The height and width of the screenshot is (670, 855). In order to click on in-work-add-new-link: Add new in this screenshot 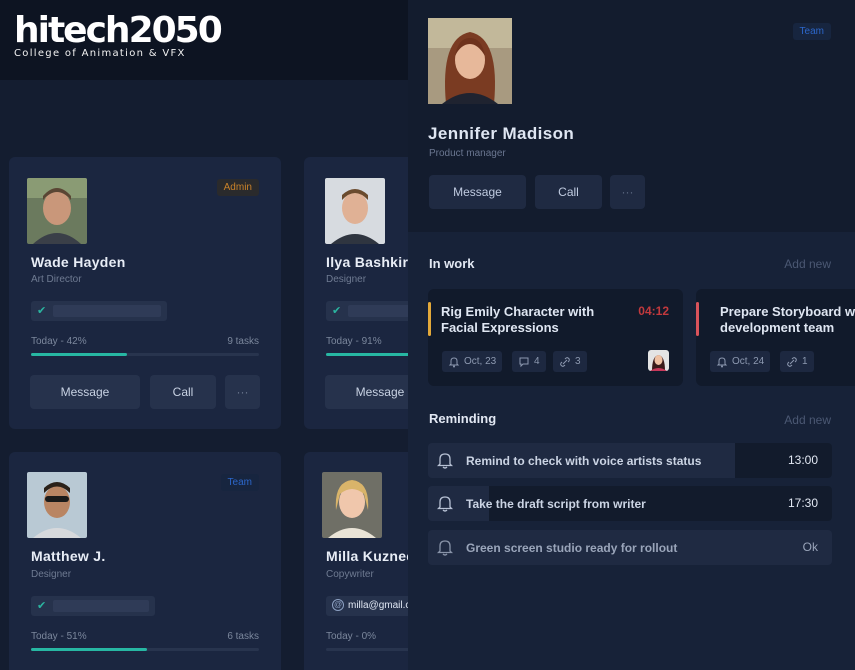, I will do `click(807, 264)`.